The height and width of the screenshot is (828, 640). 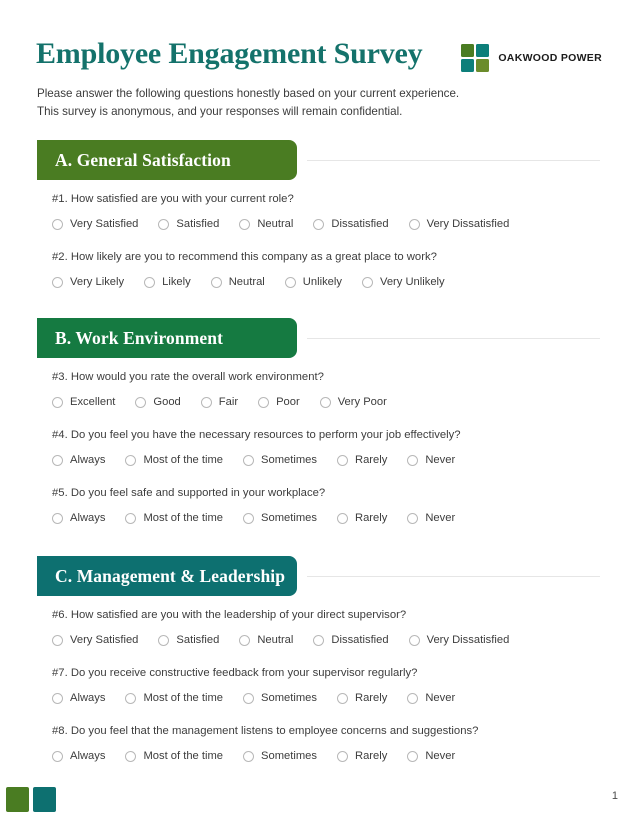 What do you see at coordinates (83, 402) in the screenshot?
I see `radio-option: Excellent` at bounding box center [83, 402].